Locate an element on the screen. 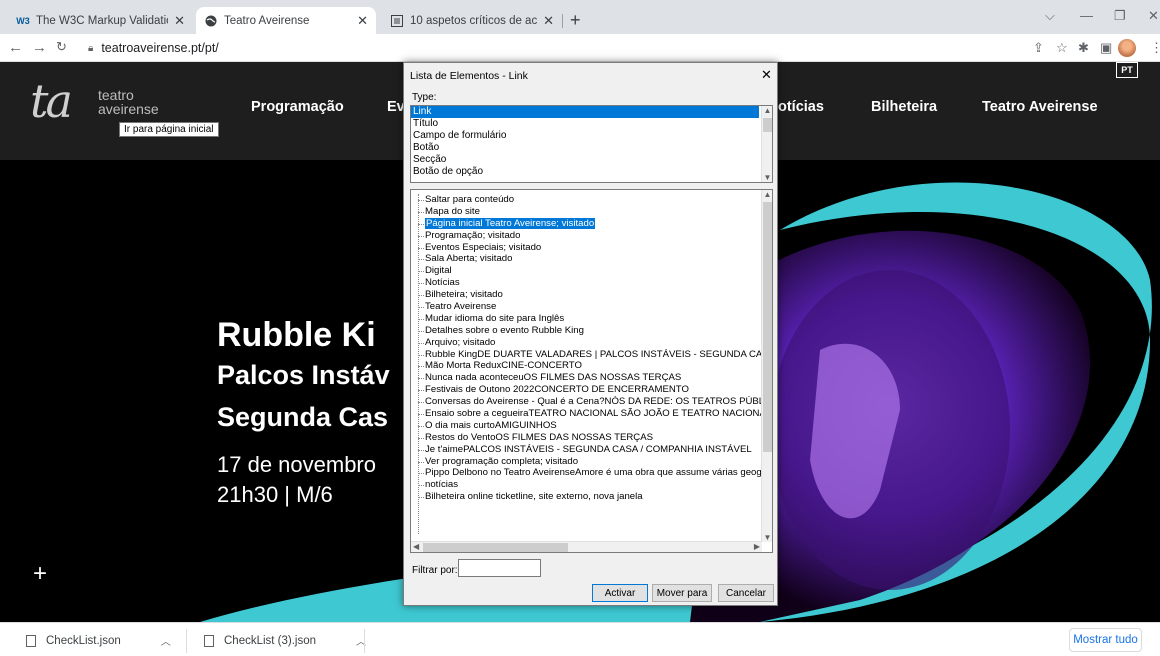  type-option: Campo de formulário is located at coordinates (585, 136).